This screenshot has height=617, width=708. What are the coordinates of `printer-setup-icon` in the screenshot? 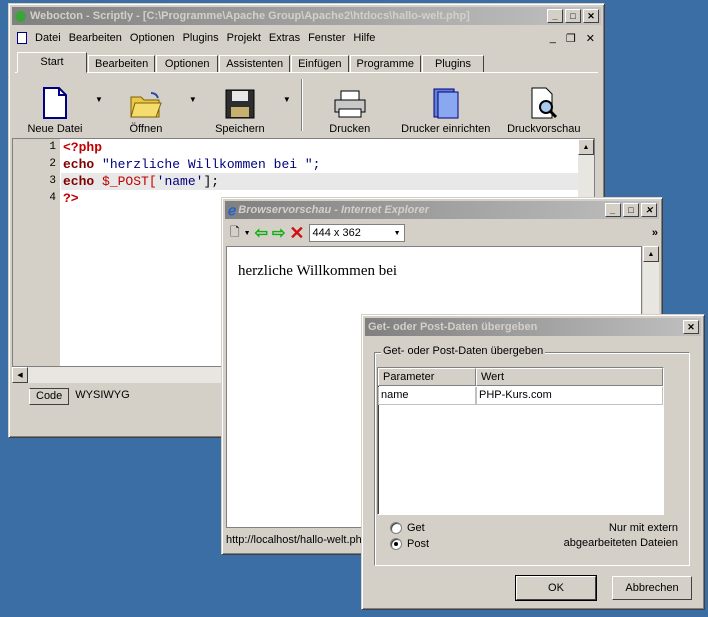 It's located at (446, 103).